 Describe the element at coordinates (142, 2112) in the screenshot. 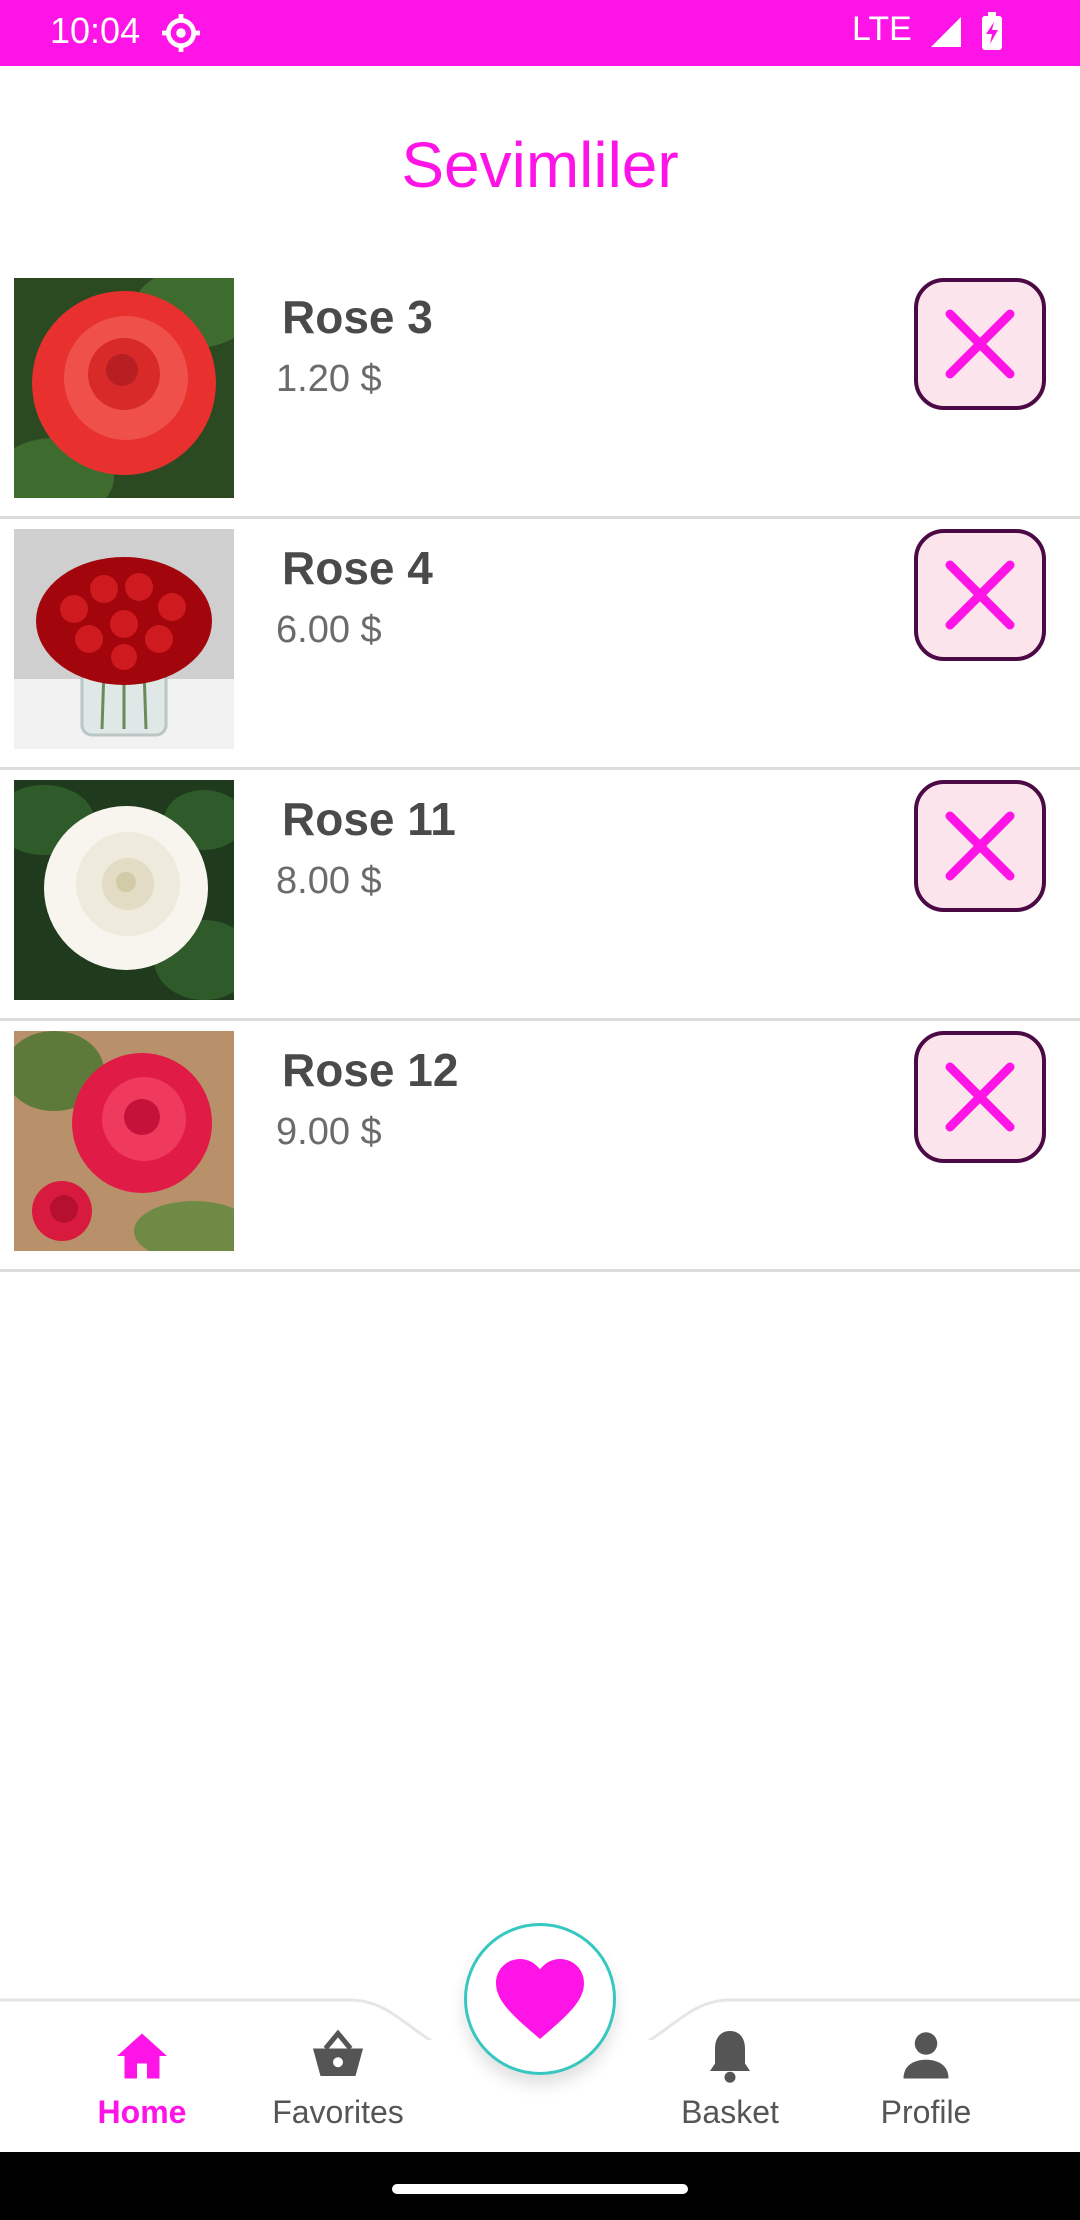

I see `nav-label: Home` at that location.